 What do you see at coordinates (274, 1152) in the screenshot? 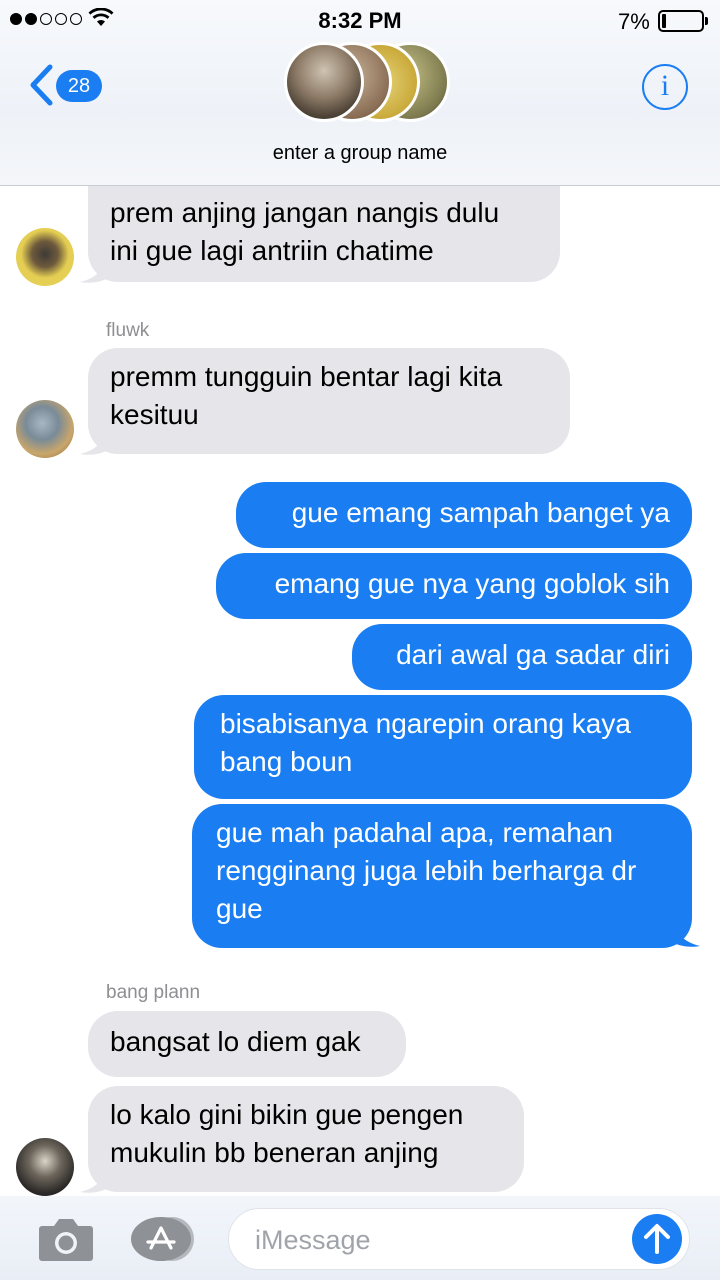
I see `message-line: mukulin bb beneran anjing` at bounding box center [274, 1152].